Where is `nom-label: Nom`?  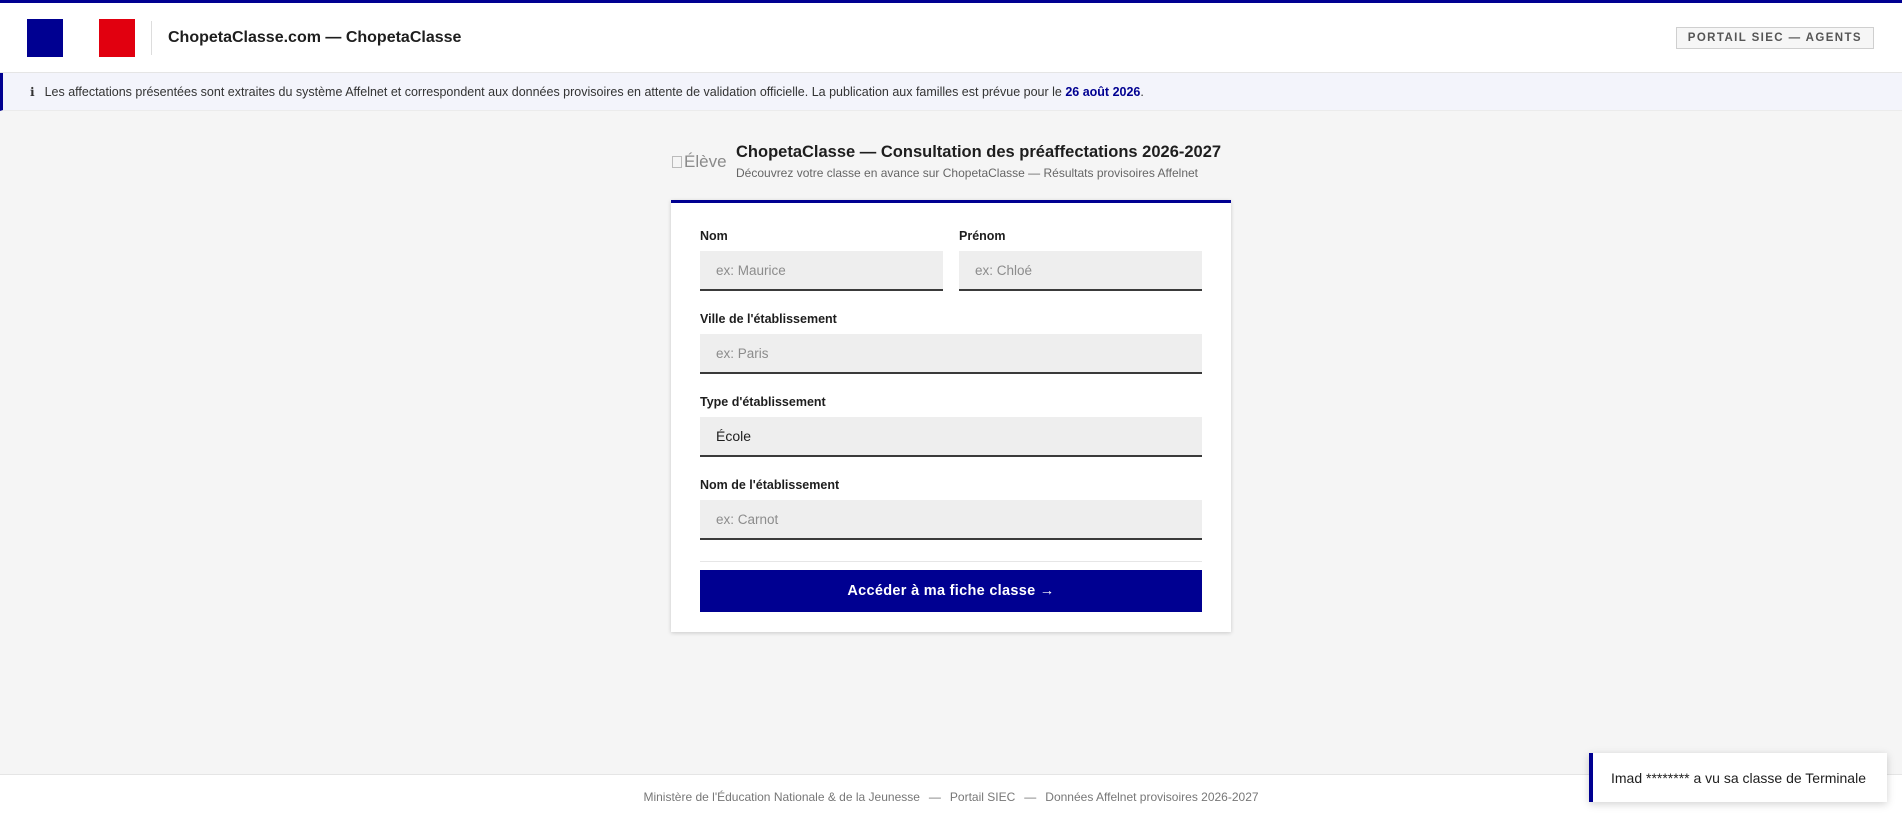
nom-label: Nom is located at coordinates (714, 236).